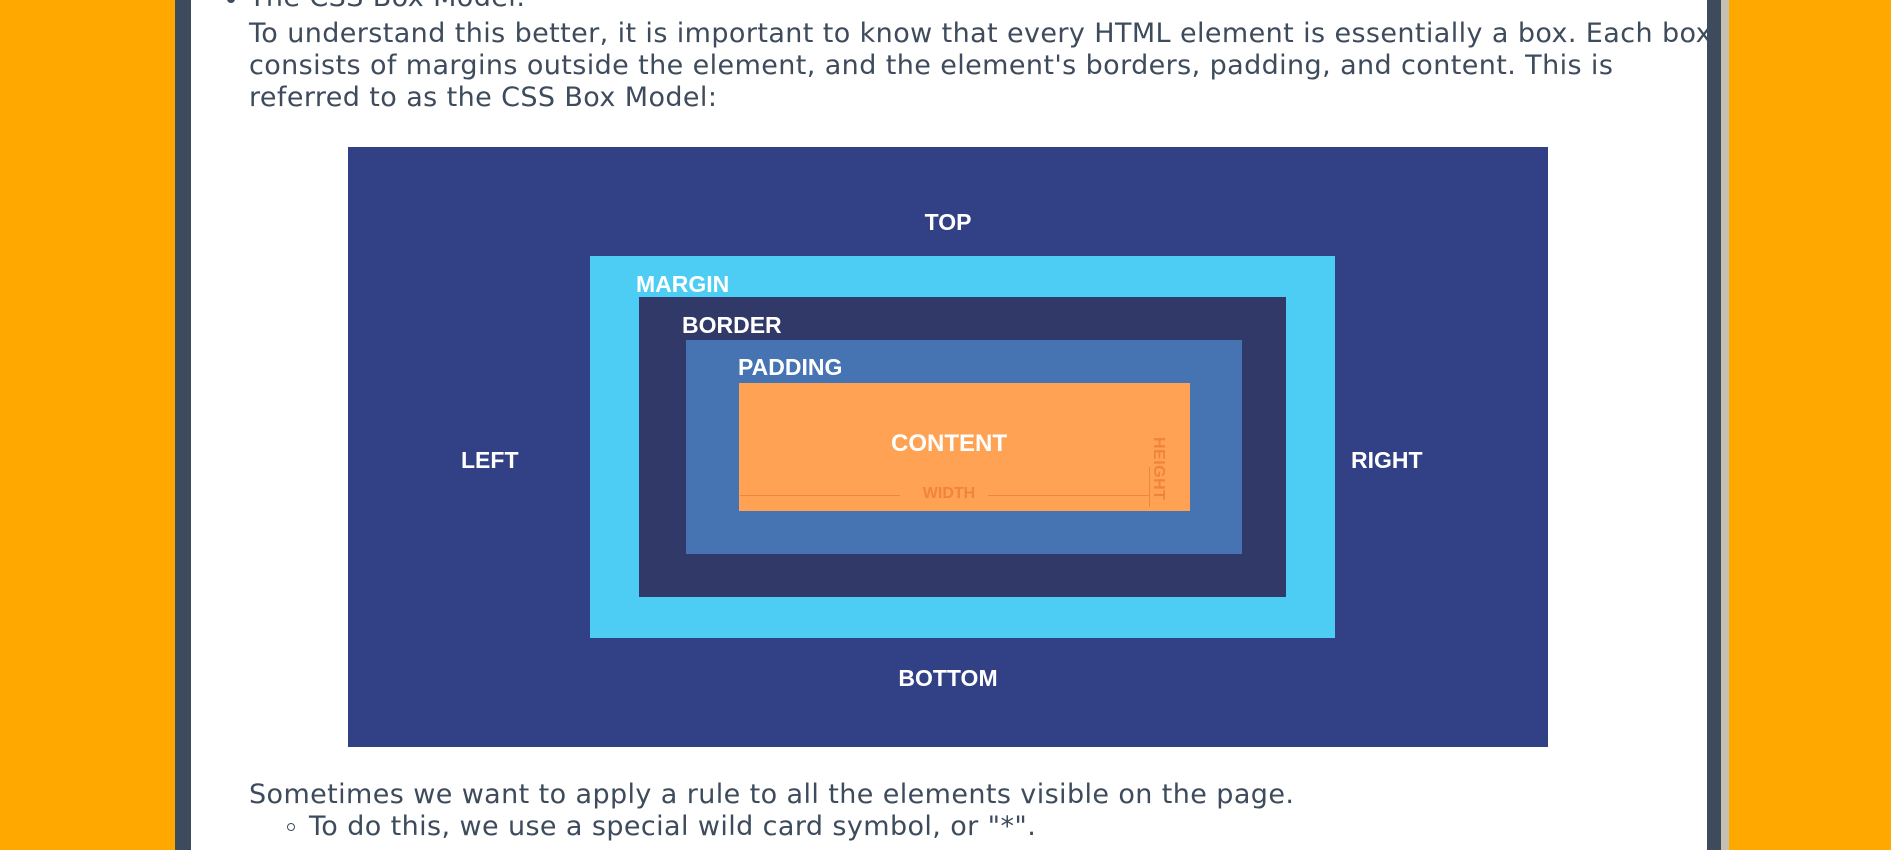  I want to click on width-label: WIDTH, so click(949, 493).